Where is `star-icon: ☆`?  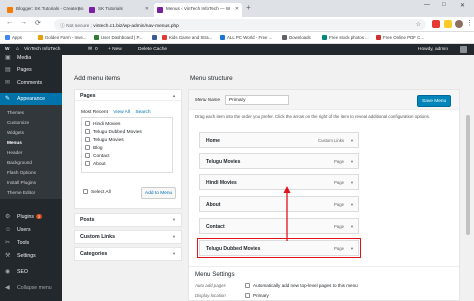
star-icon: ☆ is located at coordinates (418, 24).